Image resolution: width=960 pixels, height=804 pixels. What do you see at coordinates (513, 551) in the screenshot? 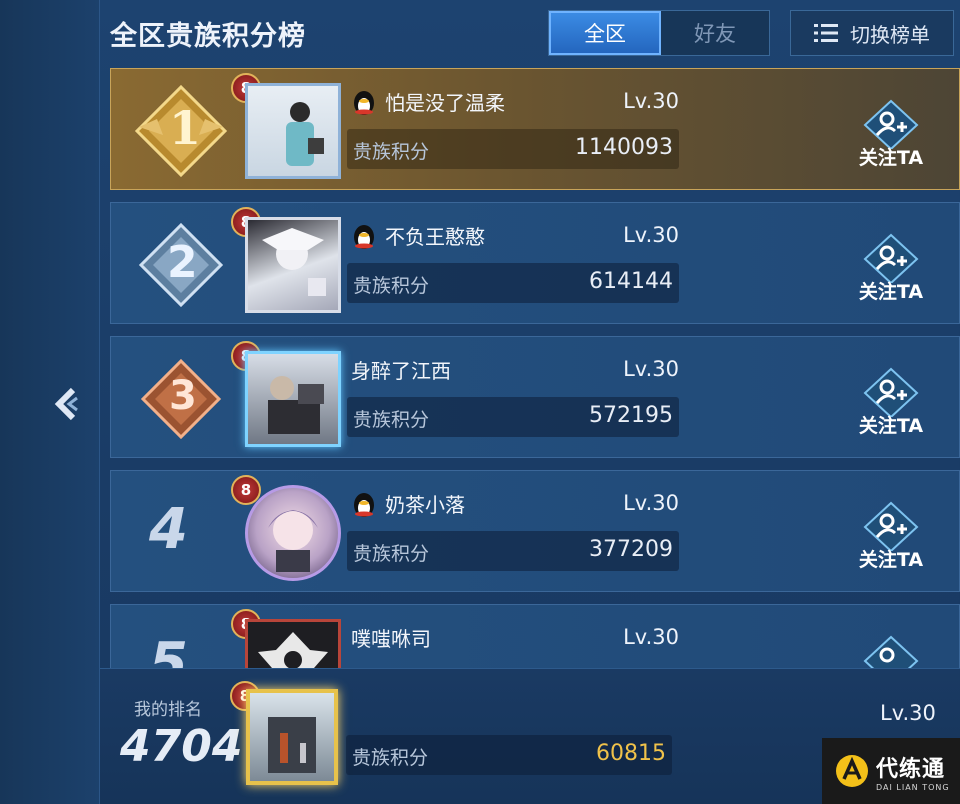
I see `score-bar: 贵族积分 377209` at bounding box center [513, 551].